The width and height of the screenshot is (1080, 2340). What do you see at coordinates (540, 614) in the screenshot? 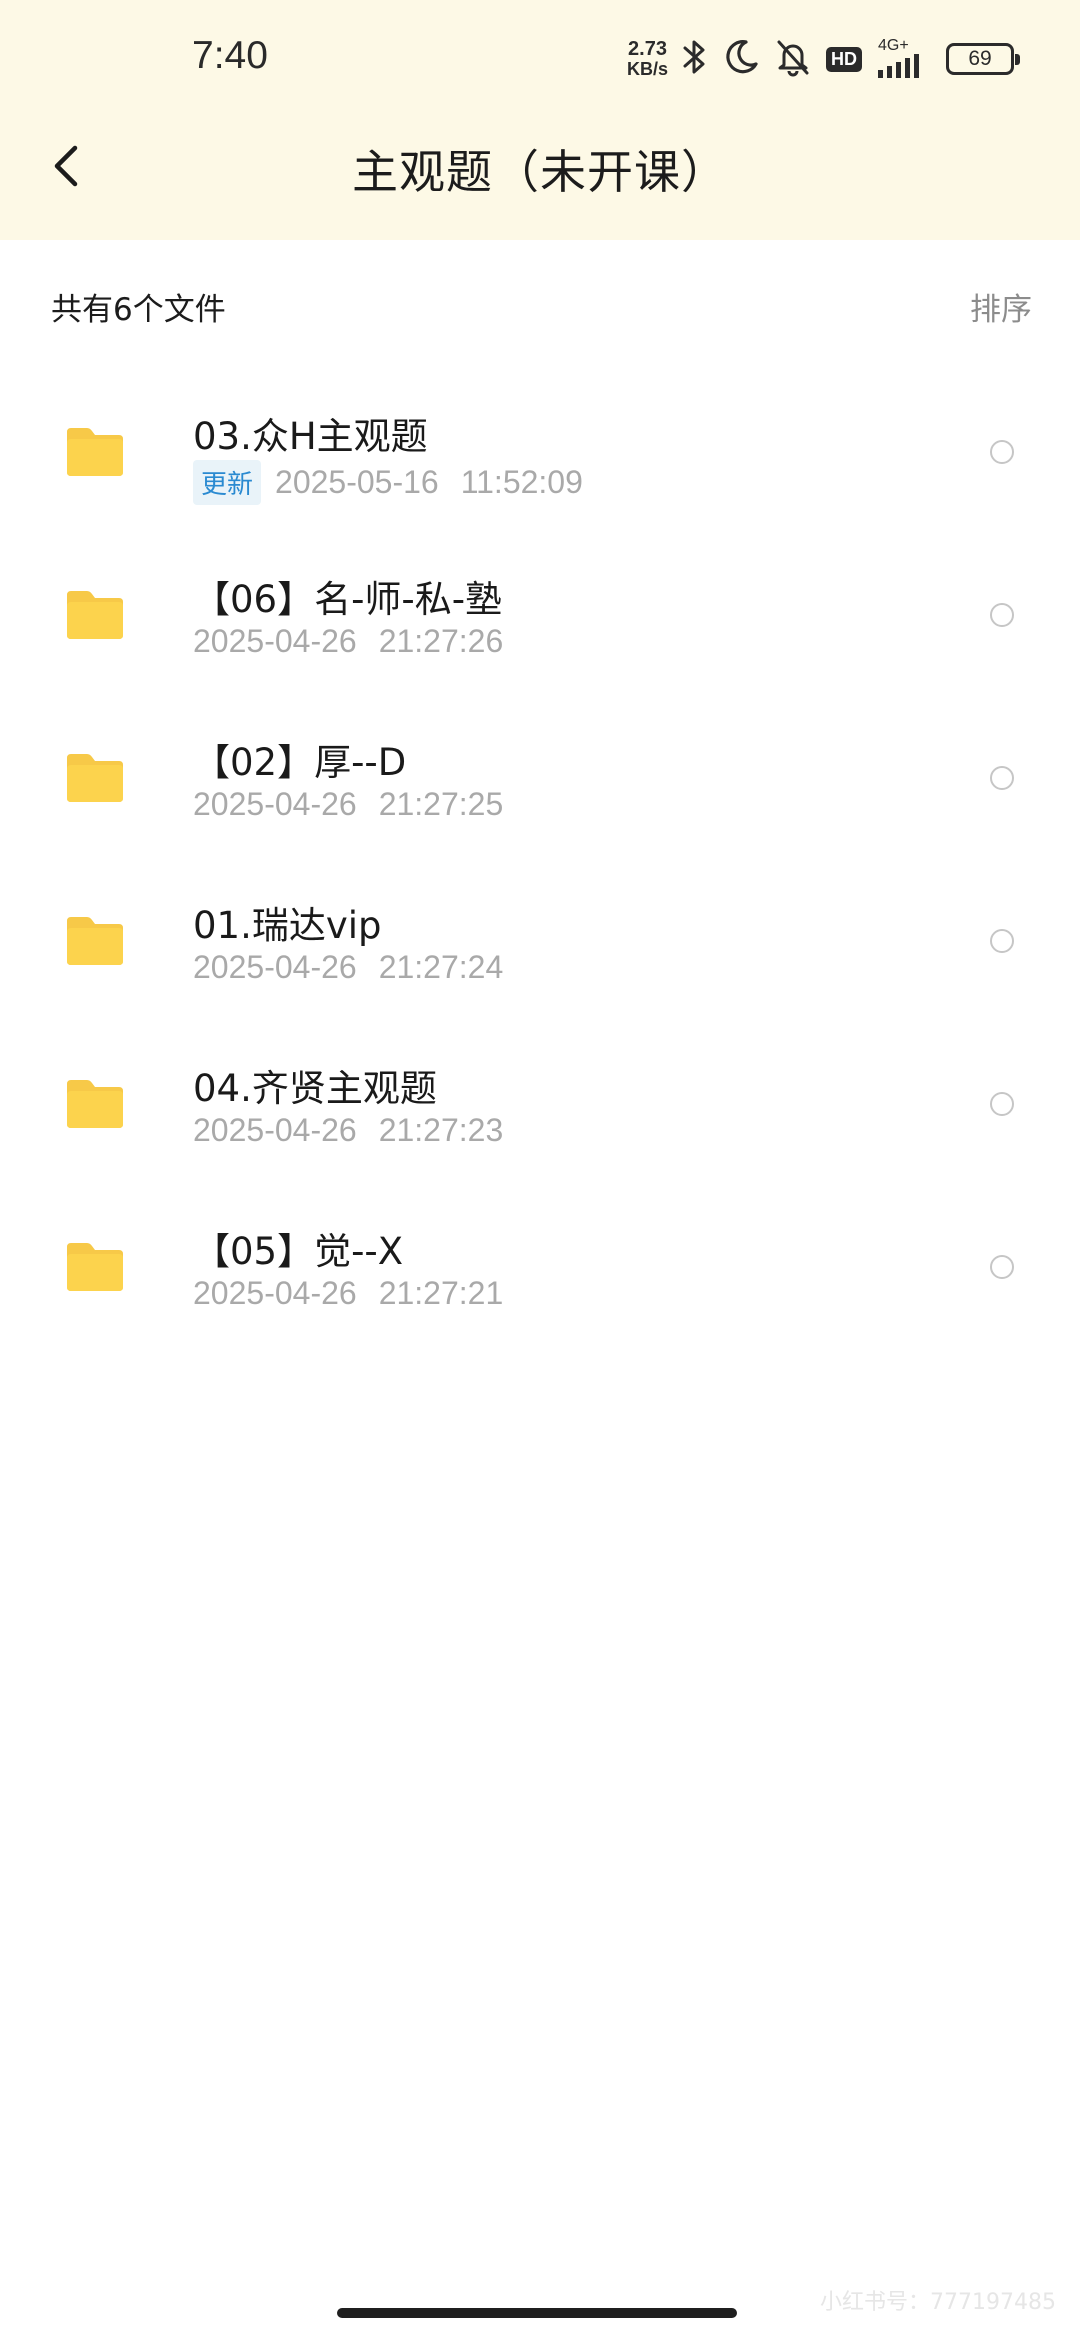
I see `file-row: 【06】名-师-私-塾 2025-04-26 21:27:26` at bounding box center [540, 614].